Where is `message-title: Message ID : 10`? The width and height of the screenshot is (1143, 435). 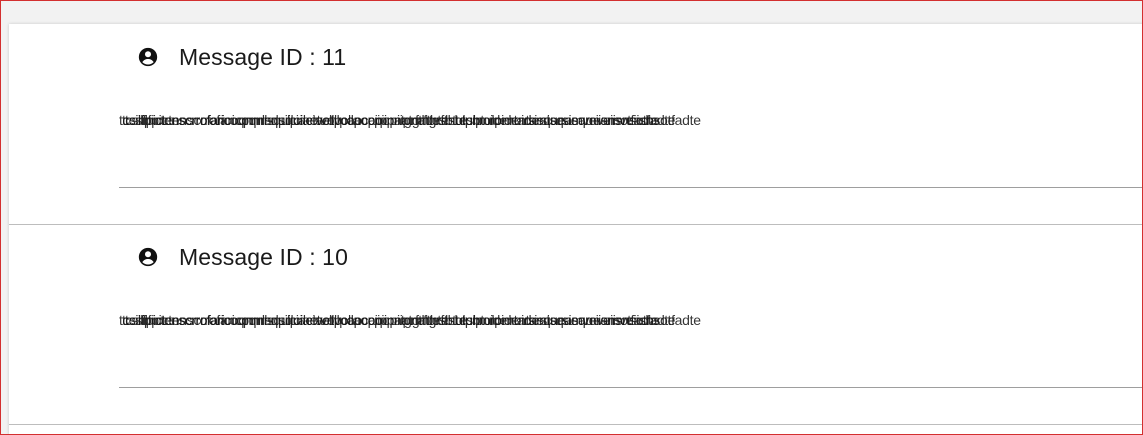 message-title: Message ID : 10 is located at coordinates (263, 256).